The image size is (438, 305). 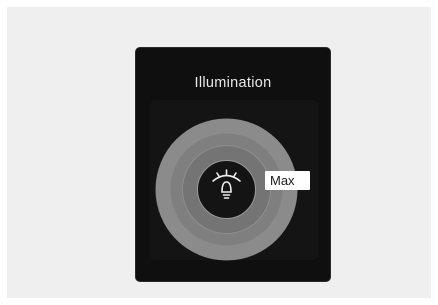 What do you see at coordinates (233, 83) in the screenshot?
I see `screen-title: Illumination` at bounding box center [233, 83].